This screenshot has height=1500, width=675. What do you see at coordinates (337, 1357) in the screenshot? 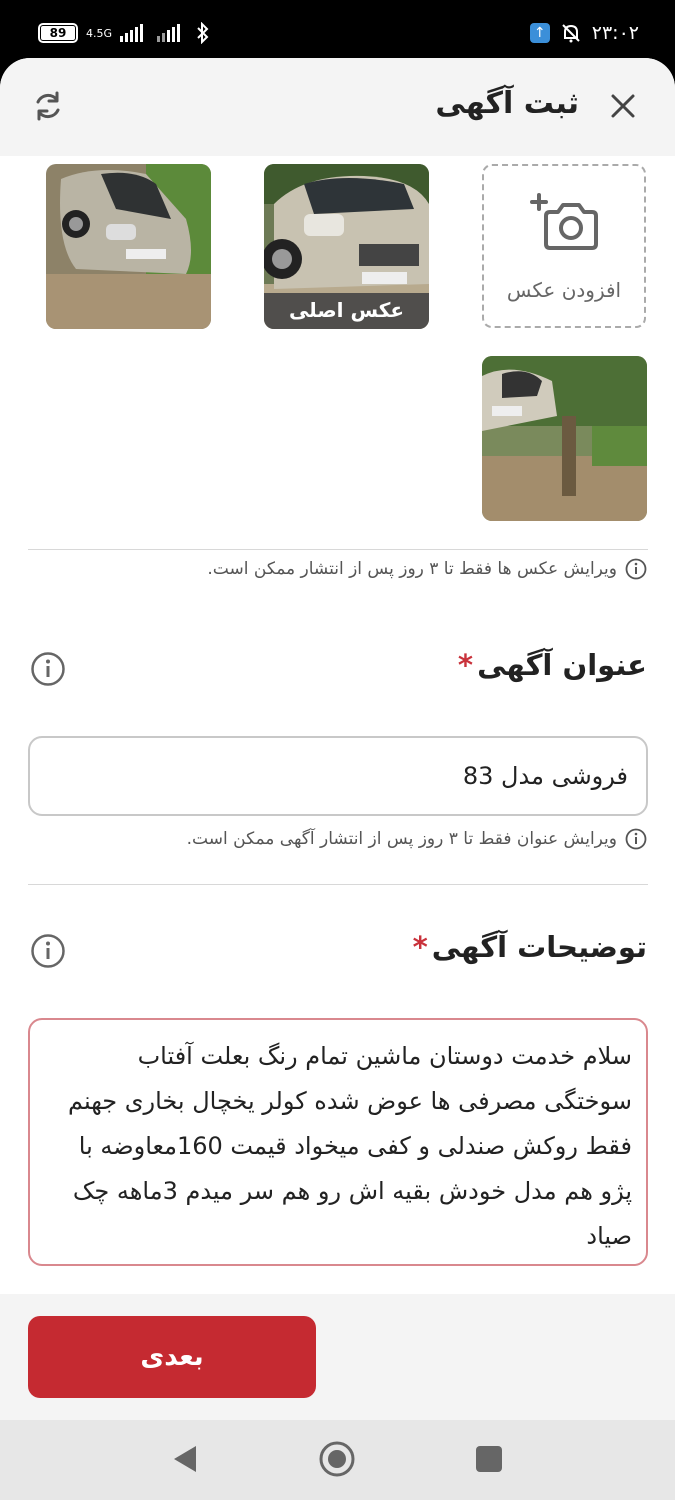
I see `footer-bar: بعدی` at bounding box center [337, 1357].